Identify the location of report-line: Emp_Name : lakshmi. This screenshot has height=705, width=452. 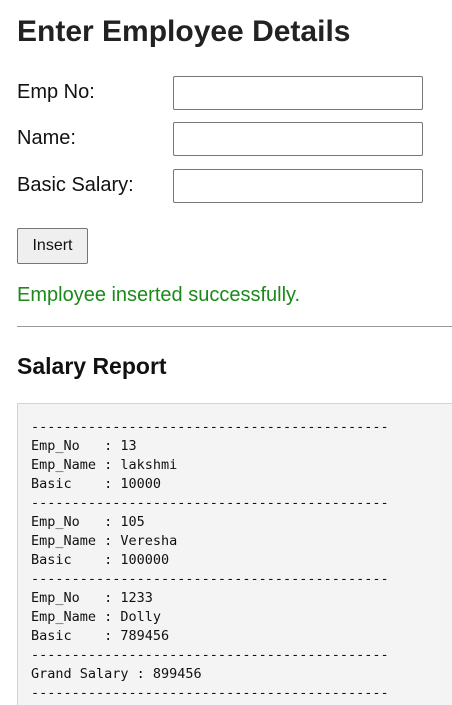
(104, 465).